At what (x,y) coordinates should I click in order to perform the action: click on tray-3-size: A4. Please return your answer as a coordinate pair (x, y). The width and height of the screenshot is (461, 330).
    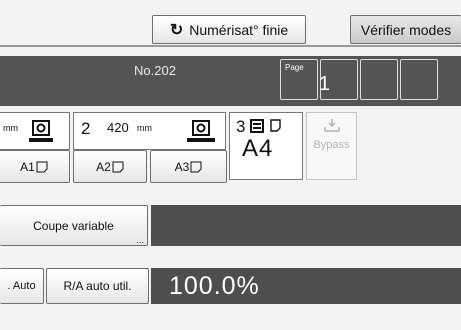
    Looking at the image, I should click on (258, 148).